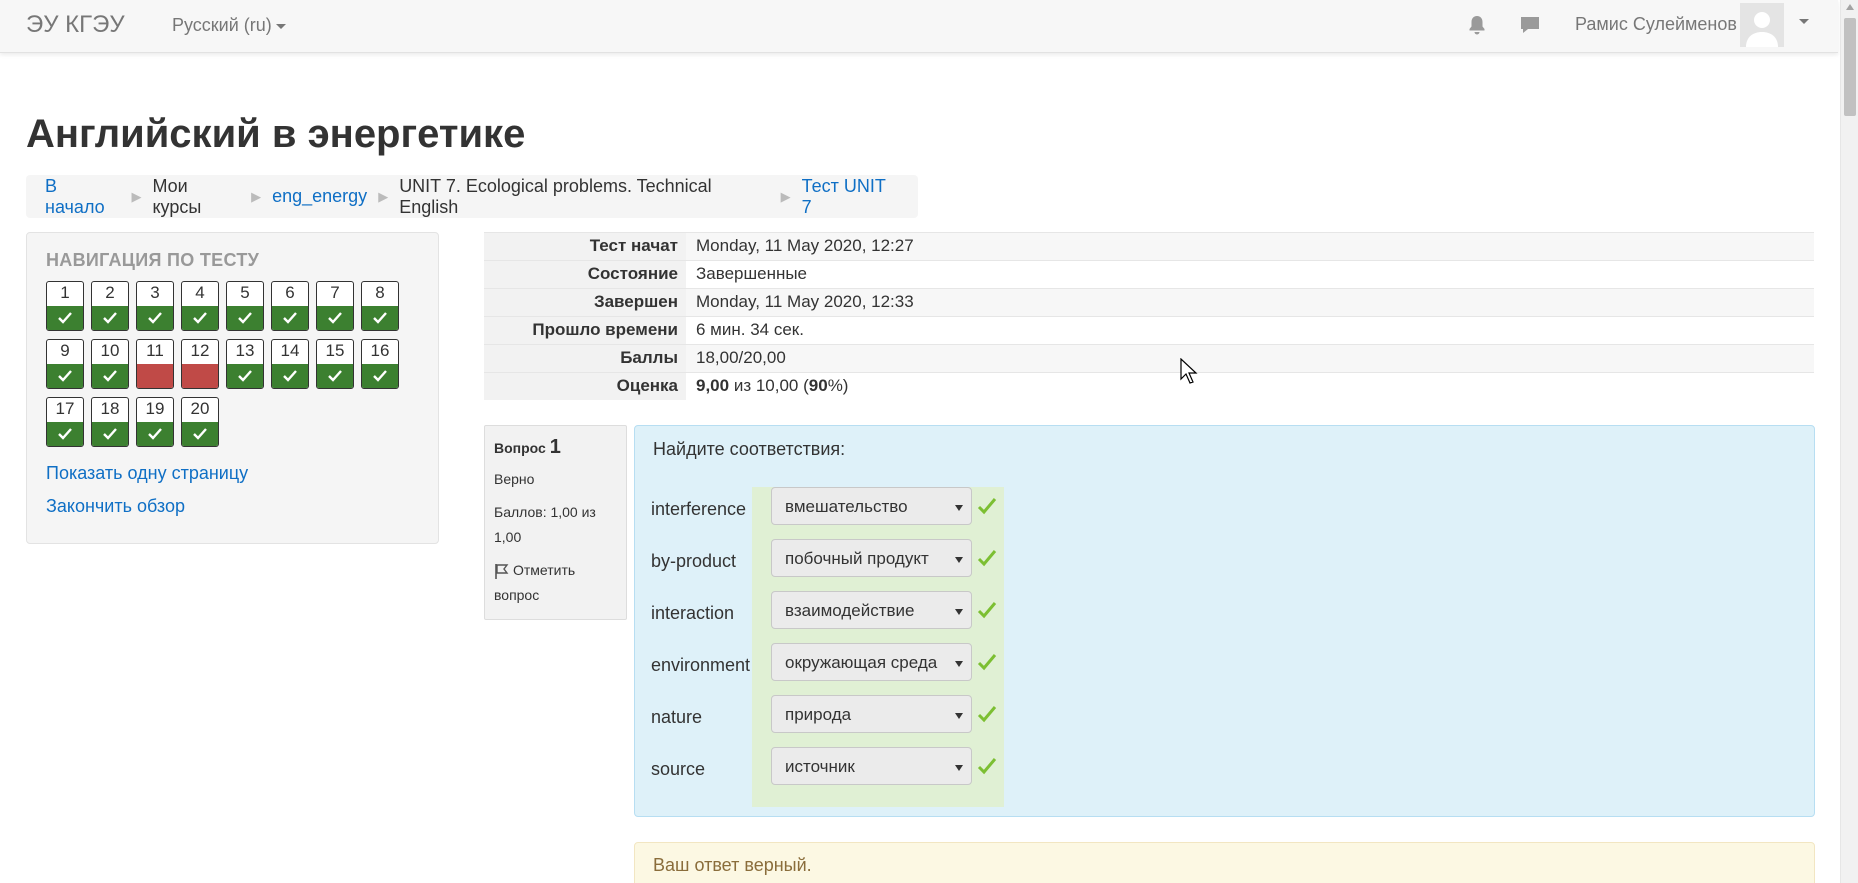  Describe the element at coordinates (319, 196) in the screenshot. I see `breadcrumb-course-link: eng_energy` at that location.